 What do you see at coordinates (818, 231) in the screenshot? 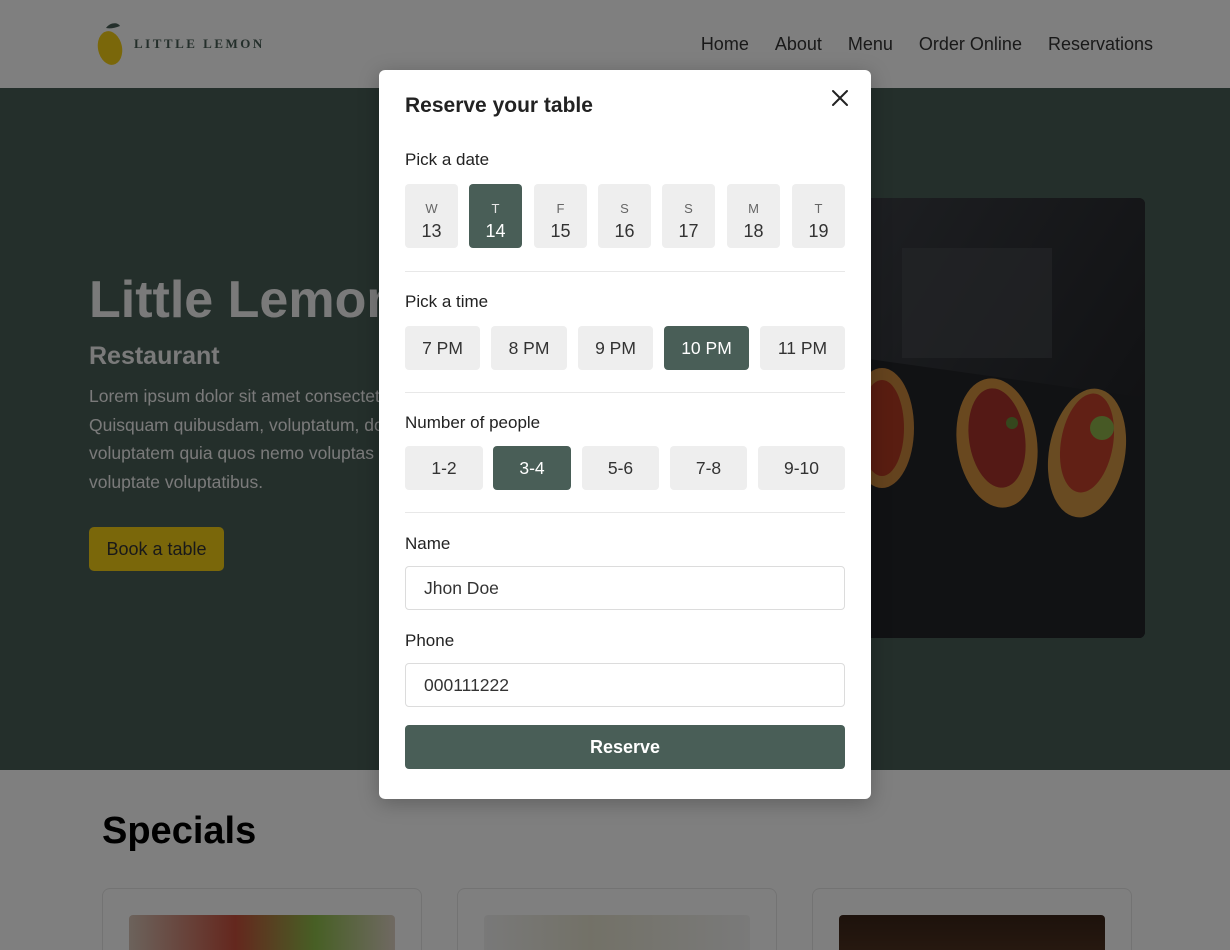
I see `date-day: 19` at bounding box center [818, 231].